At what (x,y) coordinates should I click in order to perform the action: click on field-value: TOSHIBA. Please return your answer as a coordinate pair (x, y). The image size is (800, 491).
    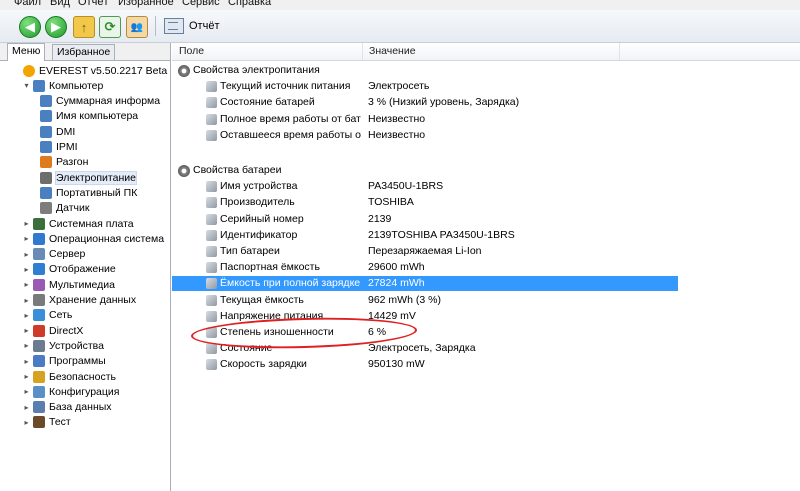
    Looking at the image, I should click on (391, 202).